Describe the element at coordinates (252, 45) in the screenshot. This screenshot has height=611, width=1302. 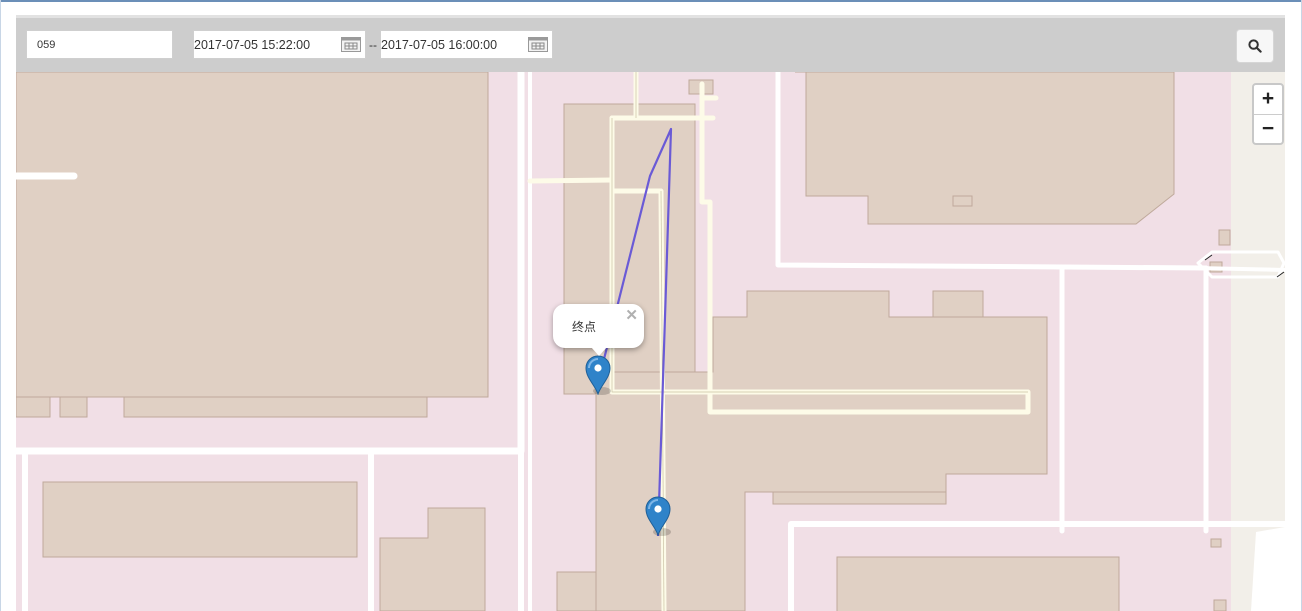
I see `start-time-value: 2017-07-05 15:22:00` at that location.